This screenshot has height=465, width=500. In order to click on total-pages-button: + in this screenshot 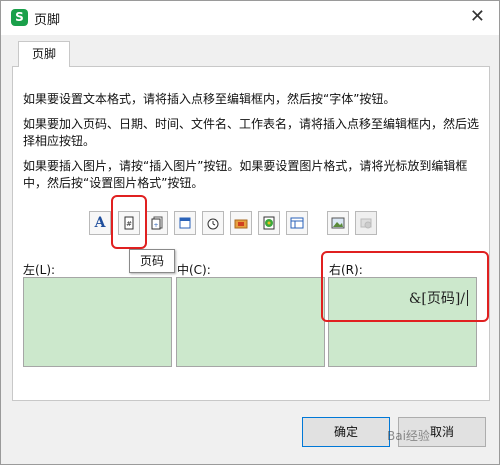, I will do `click(157, 223)`.